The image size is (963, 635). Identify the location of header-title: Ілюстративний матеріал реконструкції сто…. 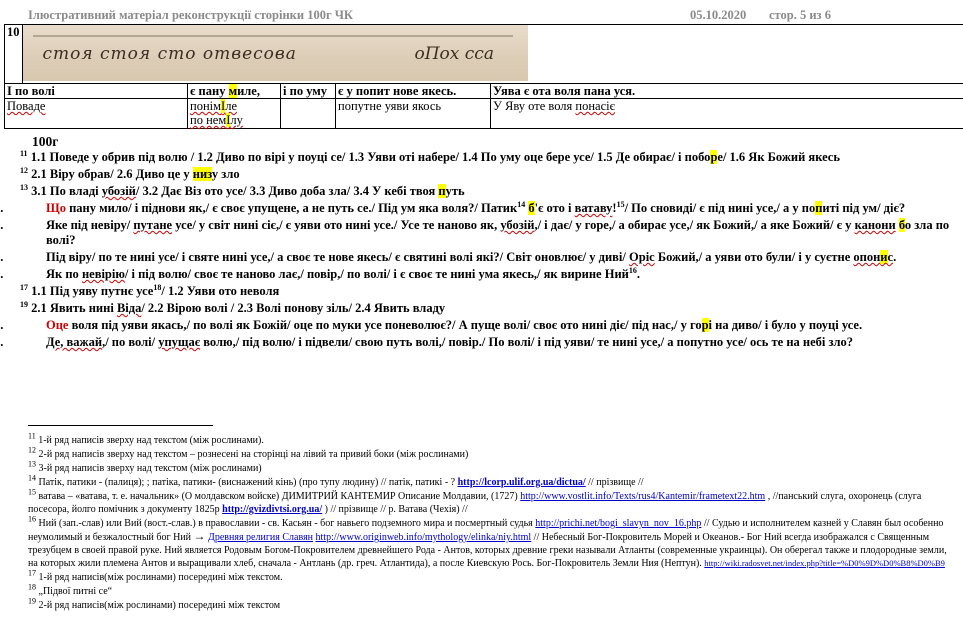
(190, 15).